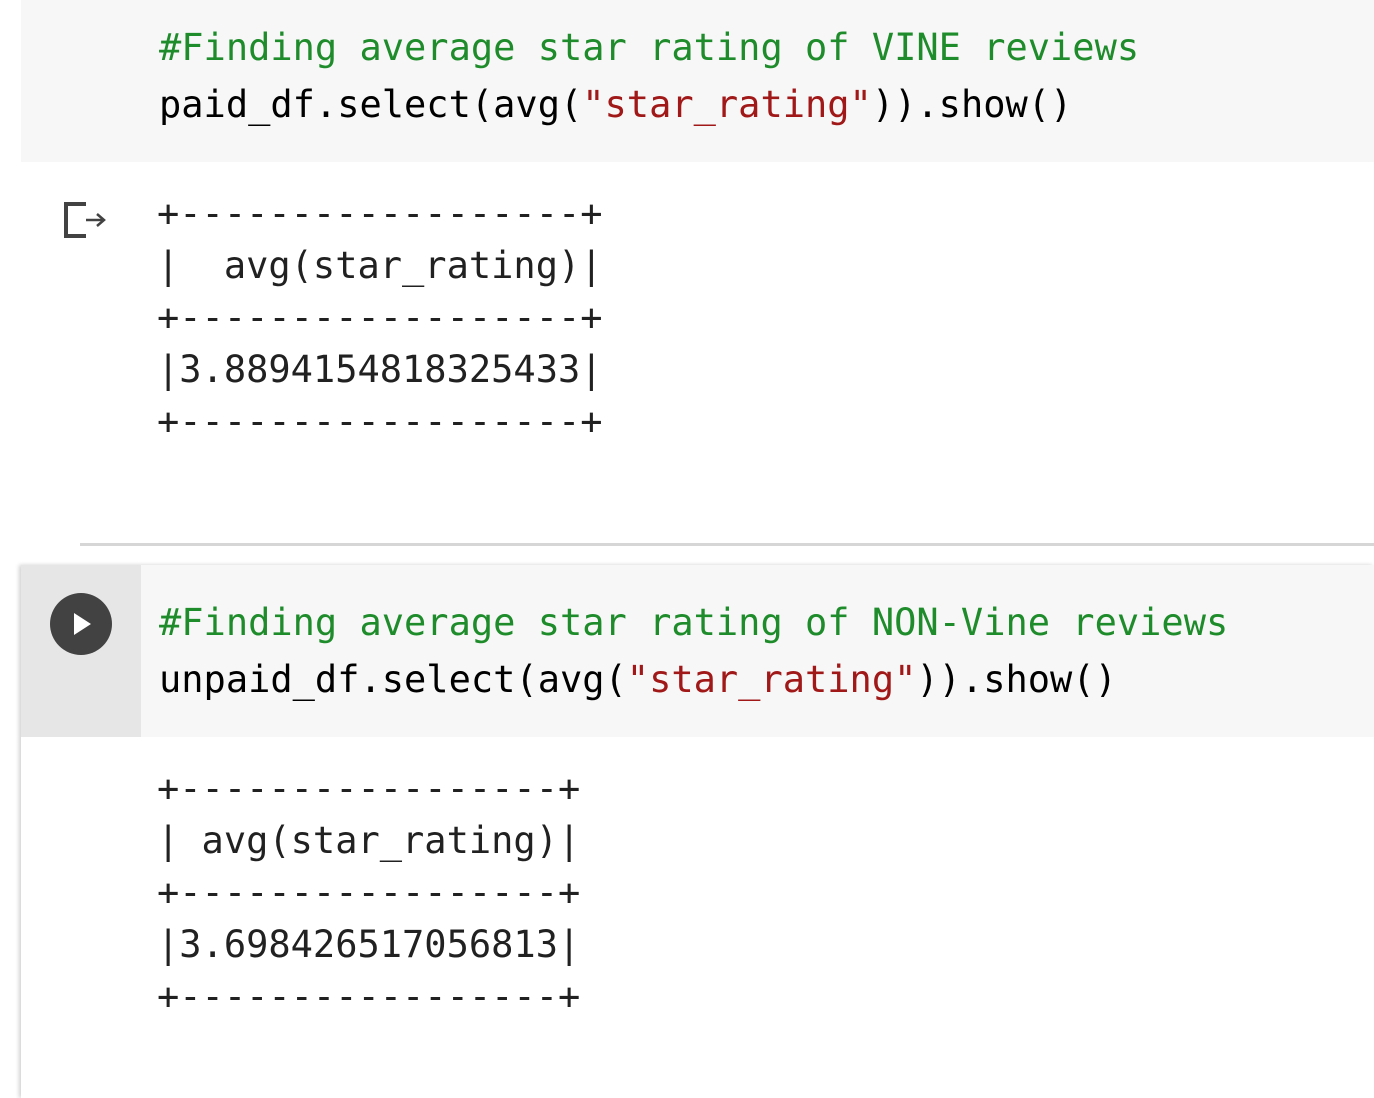  Describe the element at coordinates (727, 104) in the screenshot. I see `code-string-1: "star_rating"` at that location.